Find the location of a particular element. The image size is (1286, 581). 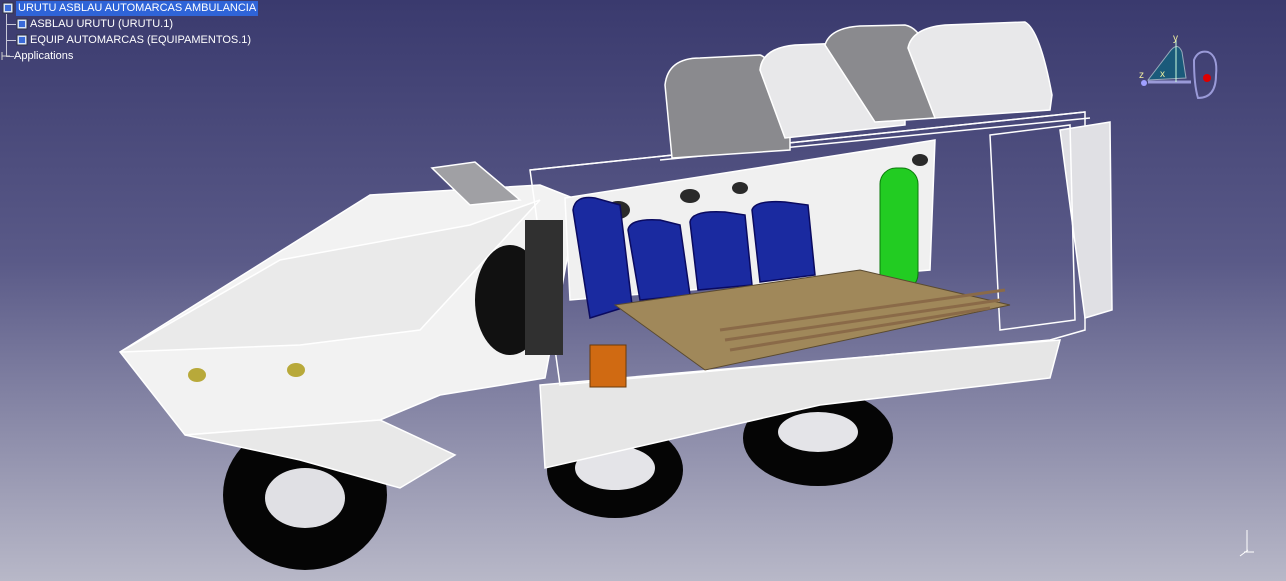

tree-node-urutu: ASBLAU URUTU (URUTU.1) is located at coordinates (94, 24).